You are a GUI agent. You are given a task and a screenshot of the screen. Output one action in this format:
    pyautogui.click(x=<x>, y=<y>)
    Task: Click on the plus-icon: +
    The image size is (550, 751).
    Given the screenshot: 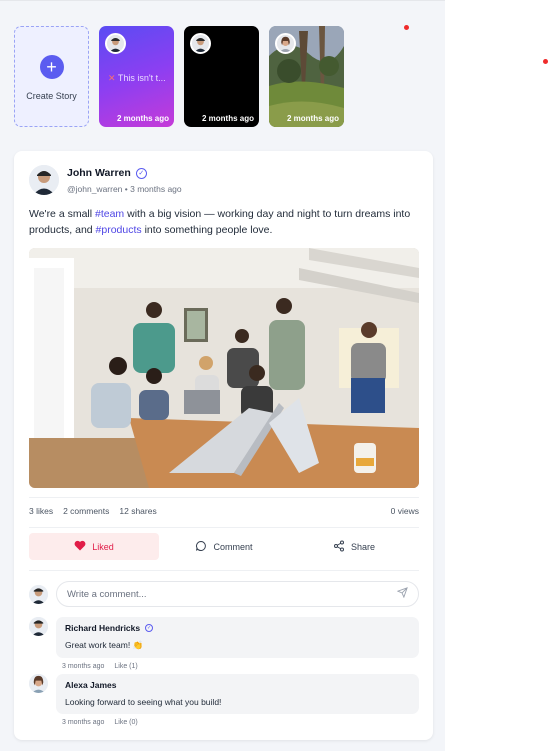 What is the action you would take?
    pyautogui.click(x=51, y=67)
    